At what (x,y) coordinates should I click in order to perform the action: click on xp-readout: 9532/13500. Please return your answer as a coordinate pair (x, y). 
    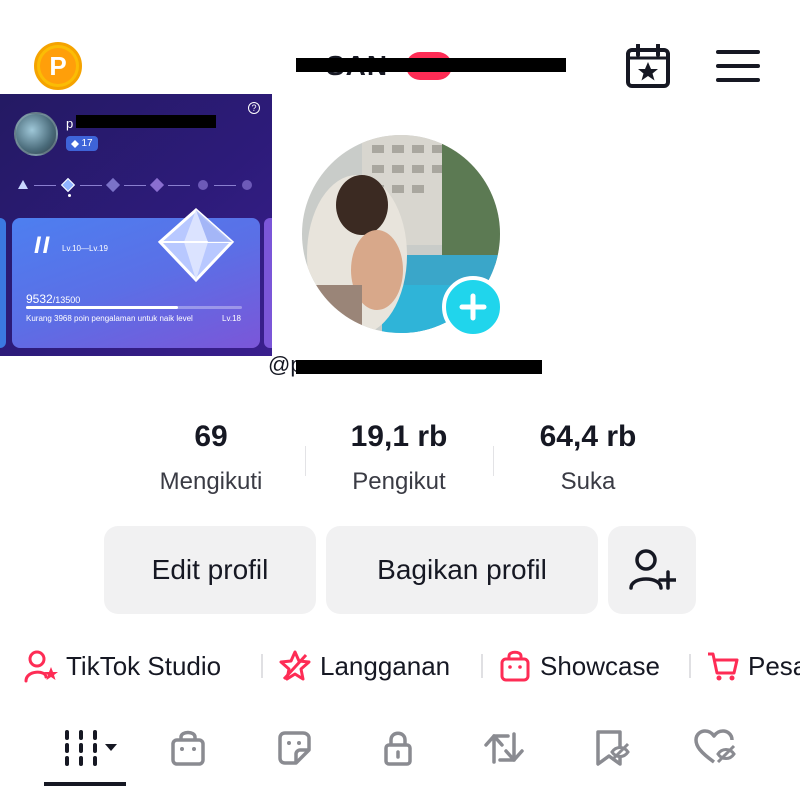
    Looking at the image, I should click on (53, 299).